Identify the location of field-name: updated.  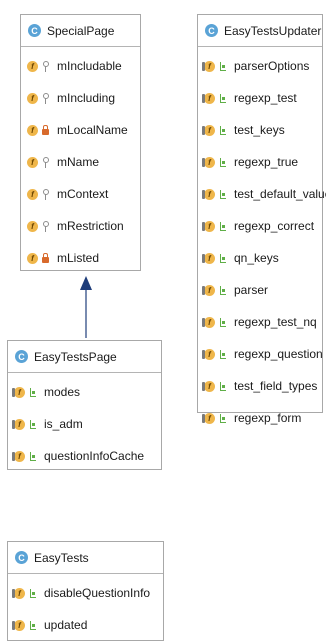
(66, 625).